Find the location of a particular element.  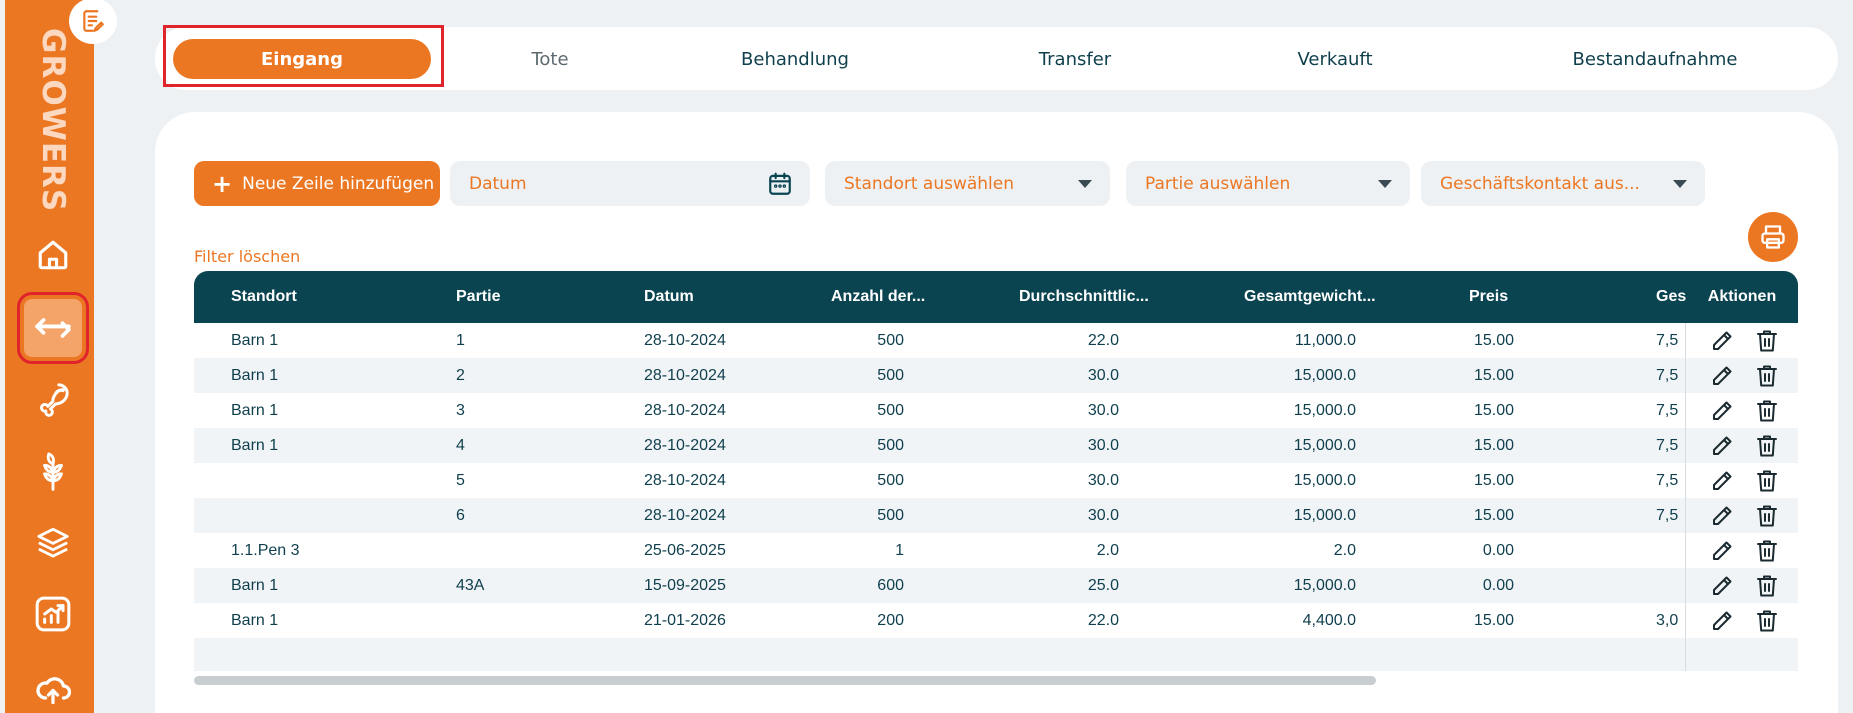

sidebar-item-crops is located at coordinates (53, 471).